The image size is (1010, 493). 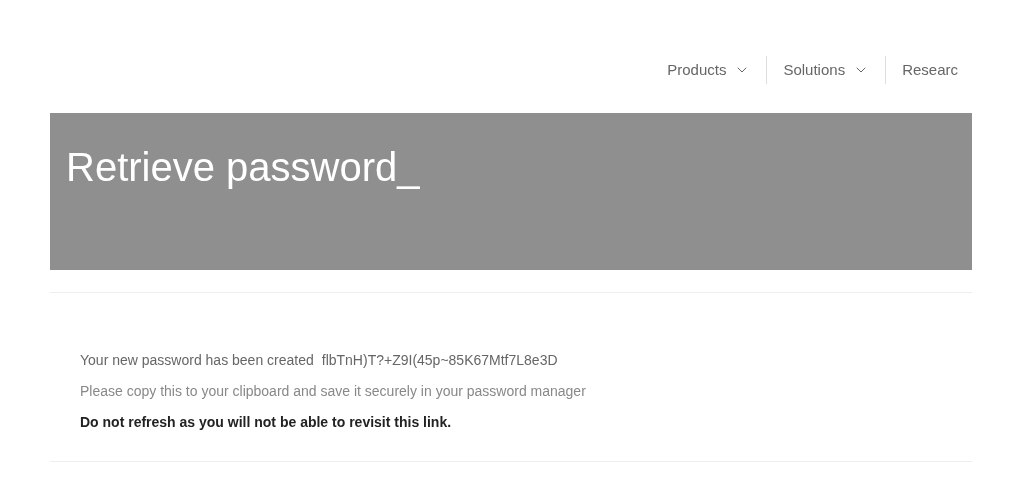 I want to click on nav-link: Researc, so click(x=929, y=70).